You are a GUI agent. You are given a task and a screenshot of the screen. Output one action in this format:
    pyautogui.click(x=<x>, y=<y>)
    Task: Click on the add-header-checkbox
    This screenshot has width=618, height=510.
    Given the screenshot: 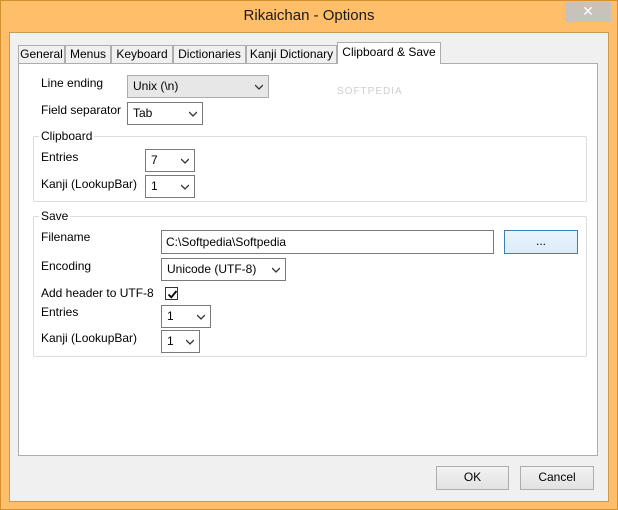 What is the action you would take?
    pyautogui.click(x=171, y=293)
    